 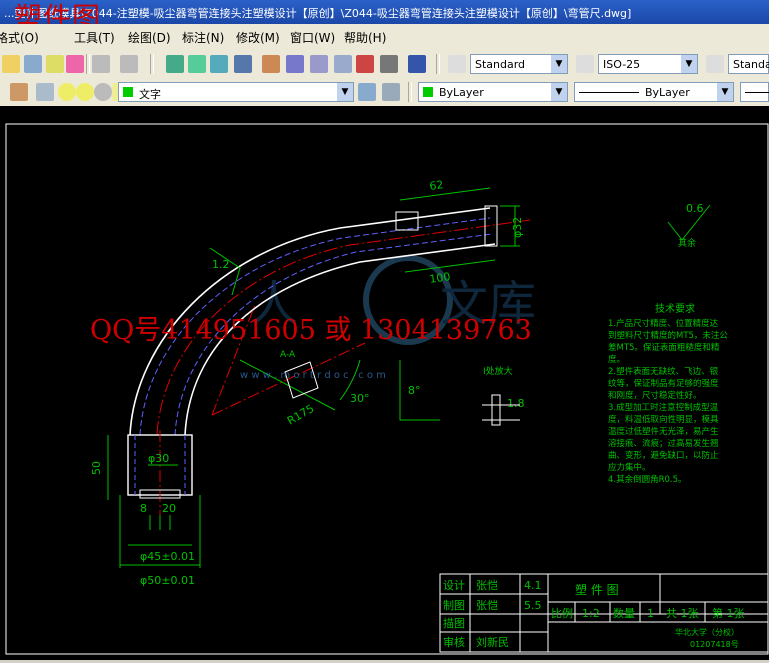 What do you see at coordinates (258, 37) in the screenshot?
I see `menu-modify: 修改(M)` at bounding box center [258, 37].